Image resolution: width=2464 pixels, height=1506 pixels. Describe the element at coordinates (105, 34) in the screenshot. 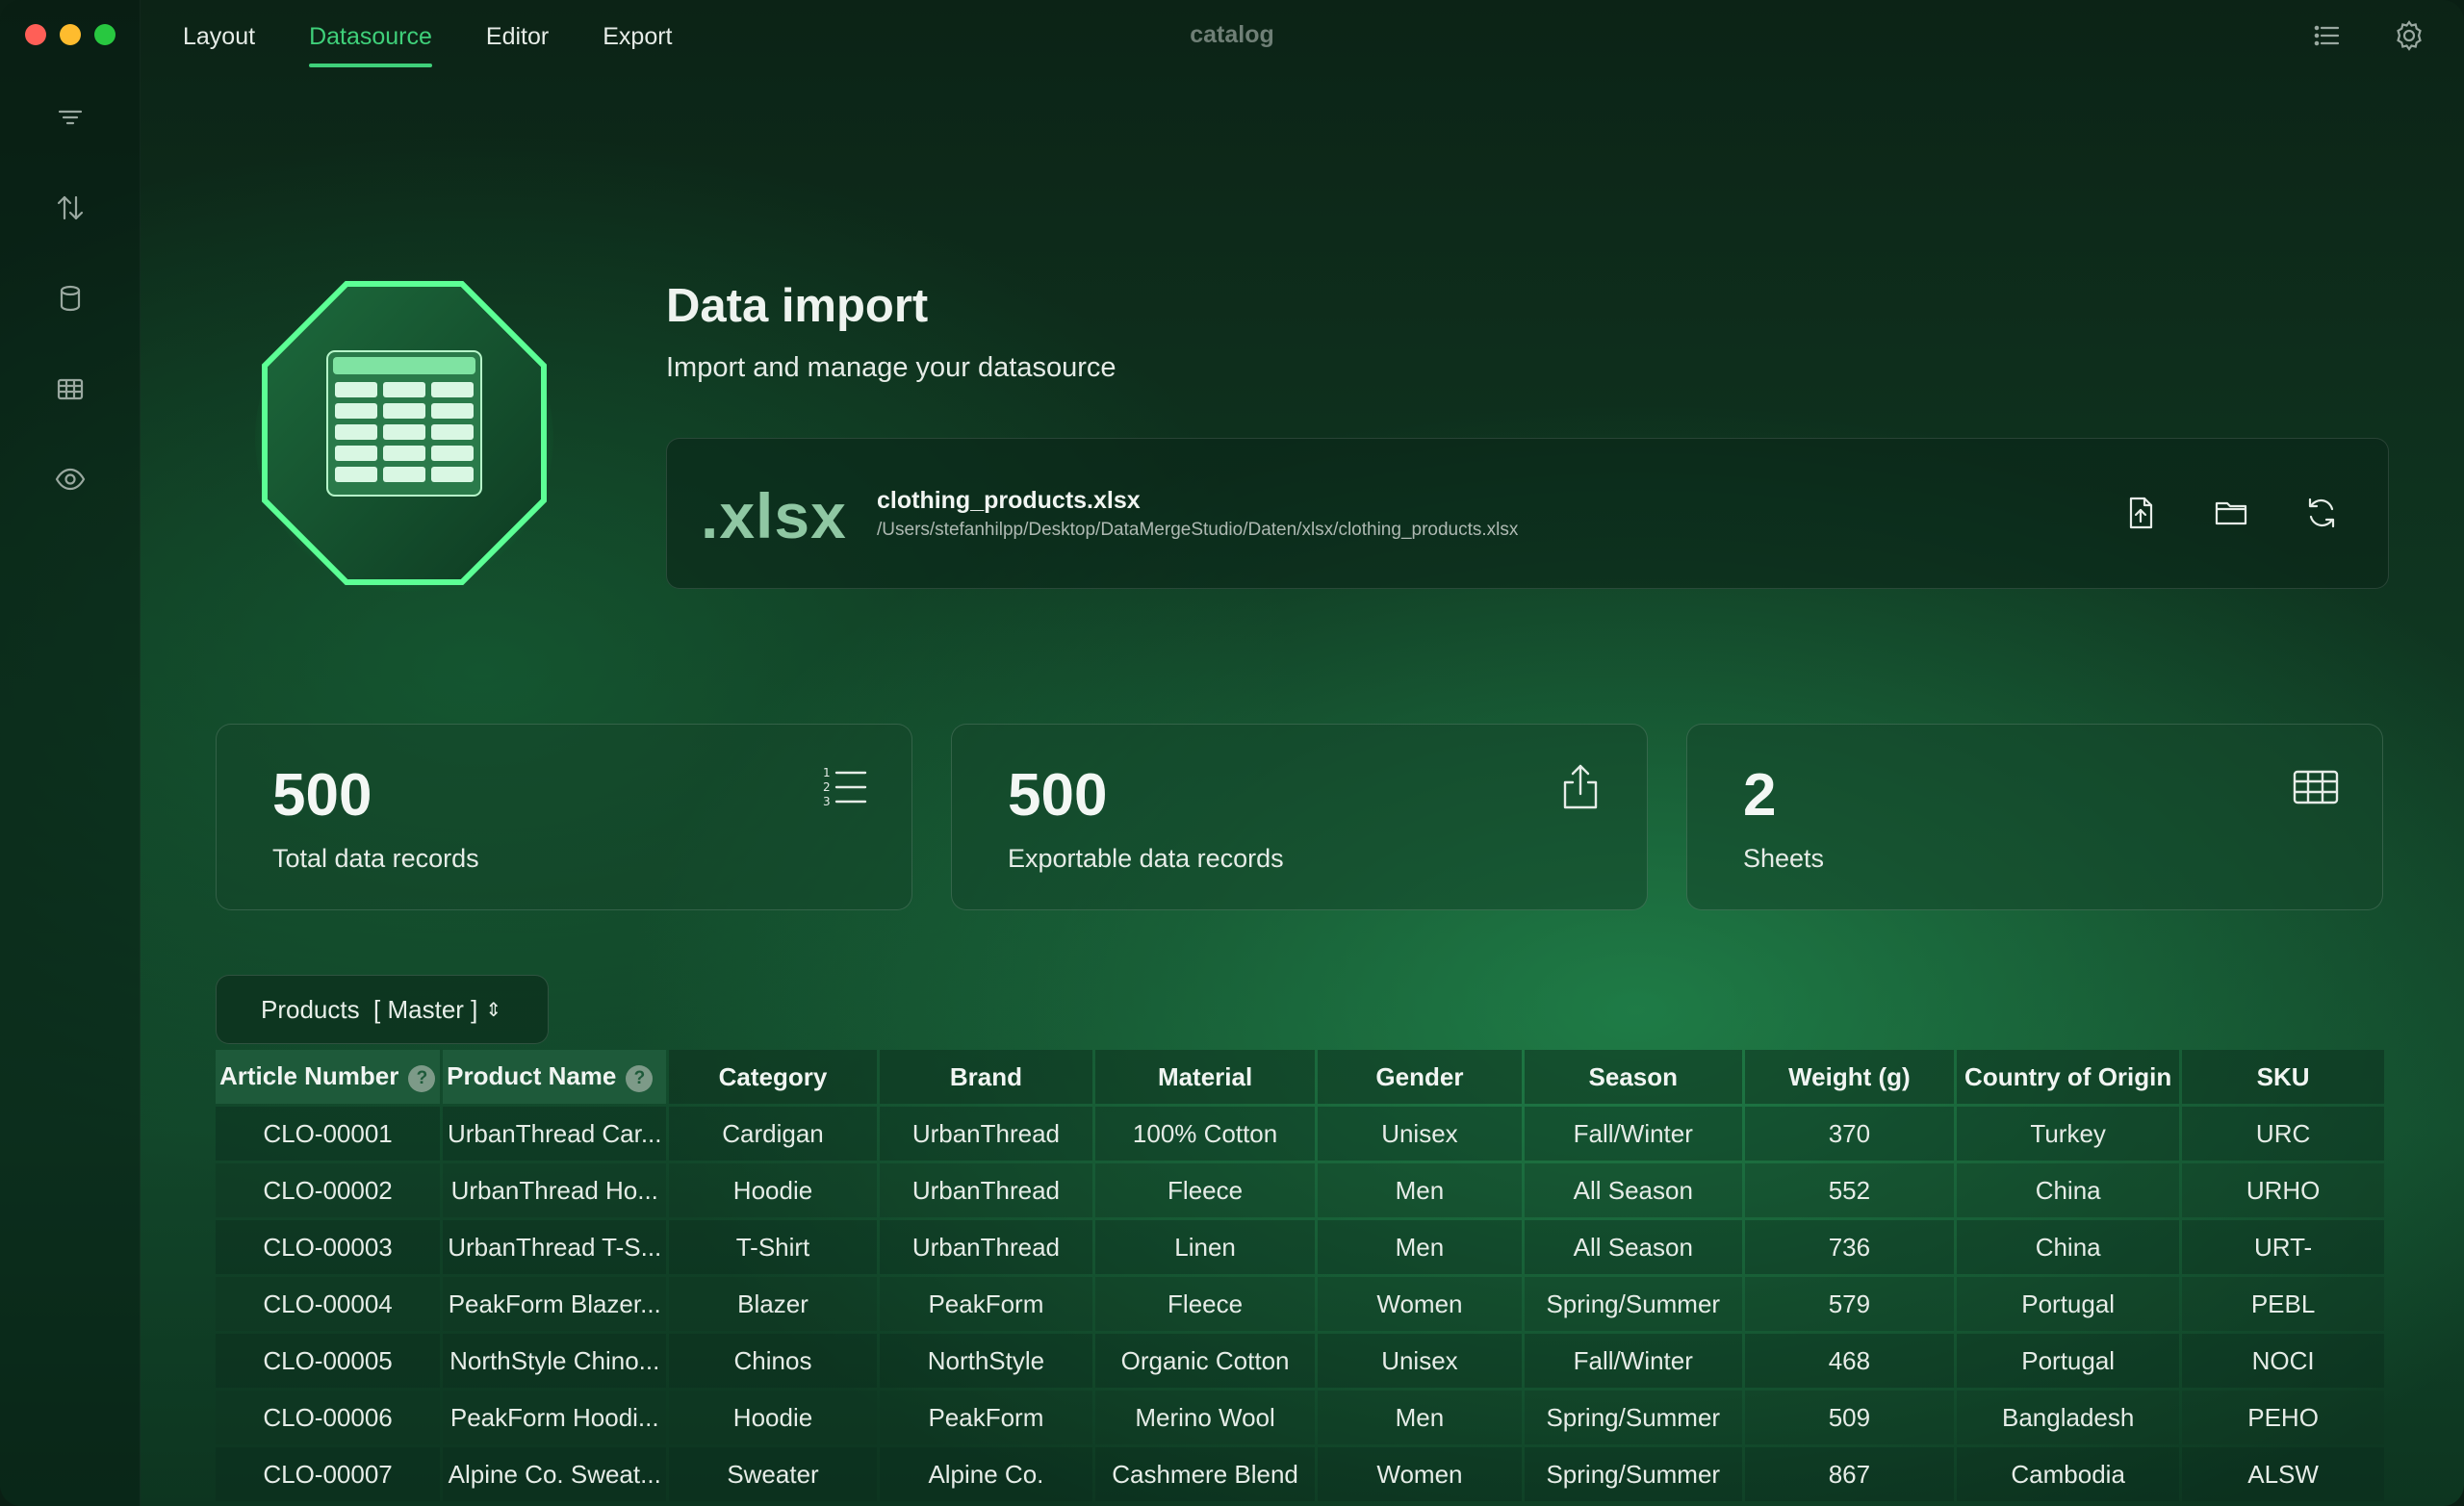

I see `zoom-window-button` at that location.